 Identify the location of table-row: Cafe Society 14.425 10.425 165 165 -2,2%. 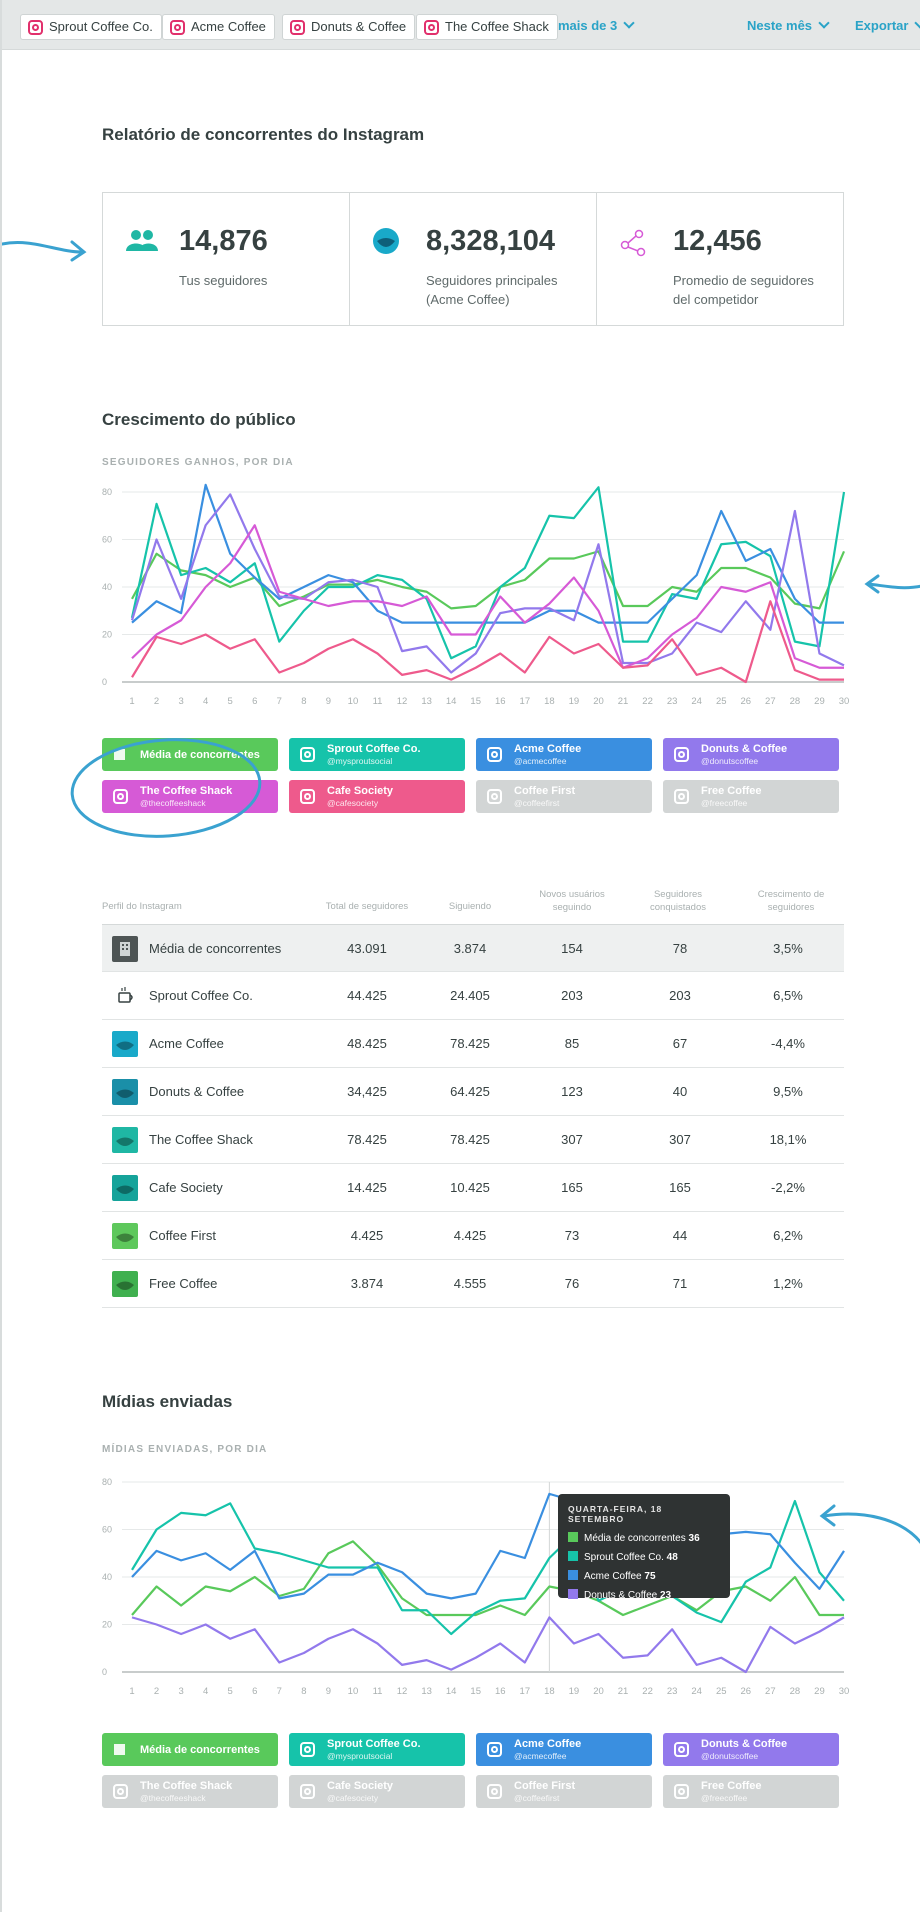
(473, 1188).